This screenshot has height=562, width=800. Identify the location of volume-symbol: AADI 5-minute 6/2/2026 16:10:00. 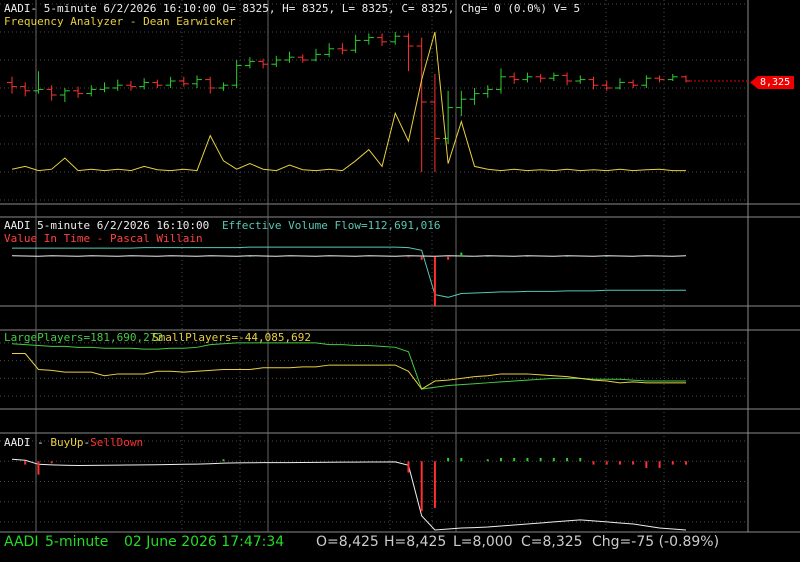
(107, 225).